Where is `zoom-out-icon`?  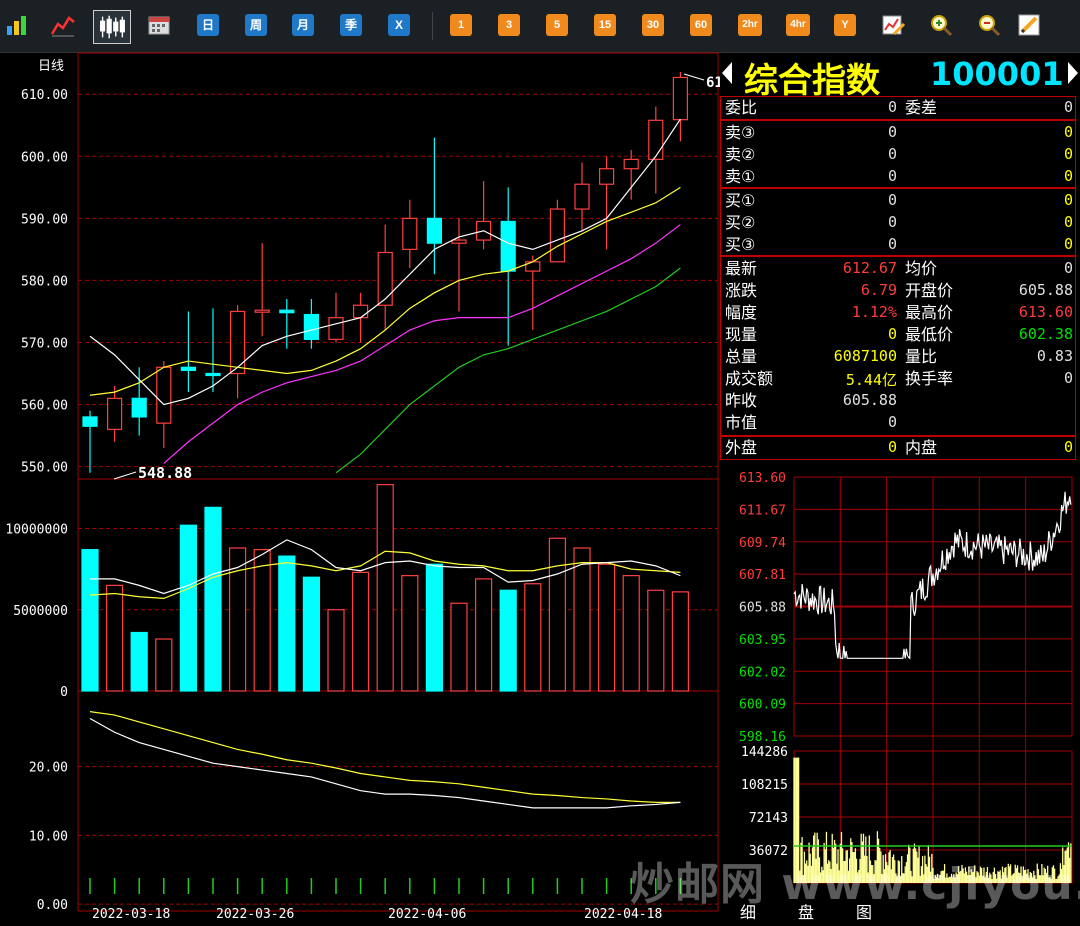
zoom-out-icon is located at coordinates (989, 25).